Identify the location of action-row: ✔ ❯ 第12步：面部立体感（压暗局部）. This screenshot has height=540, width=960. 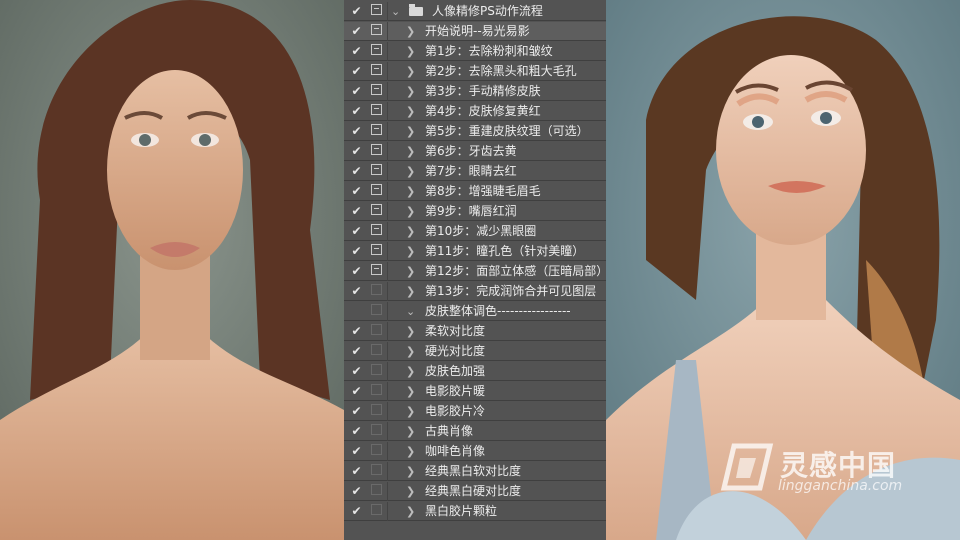
(476, 271).